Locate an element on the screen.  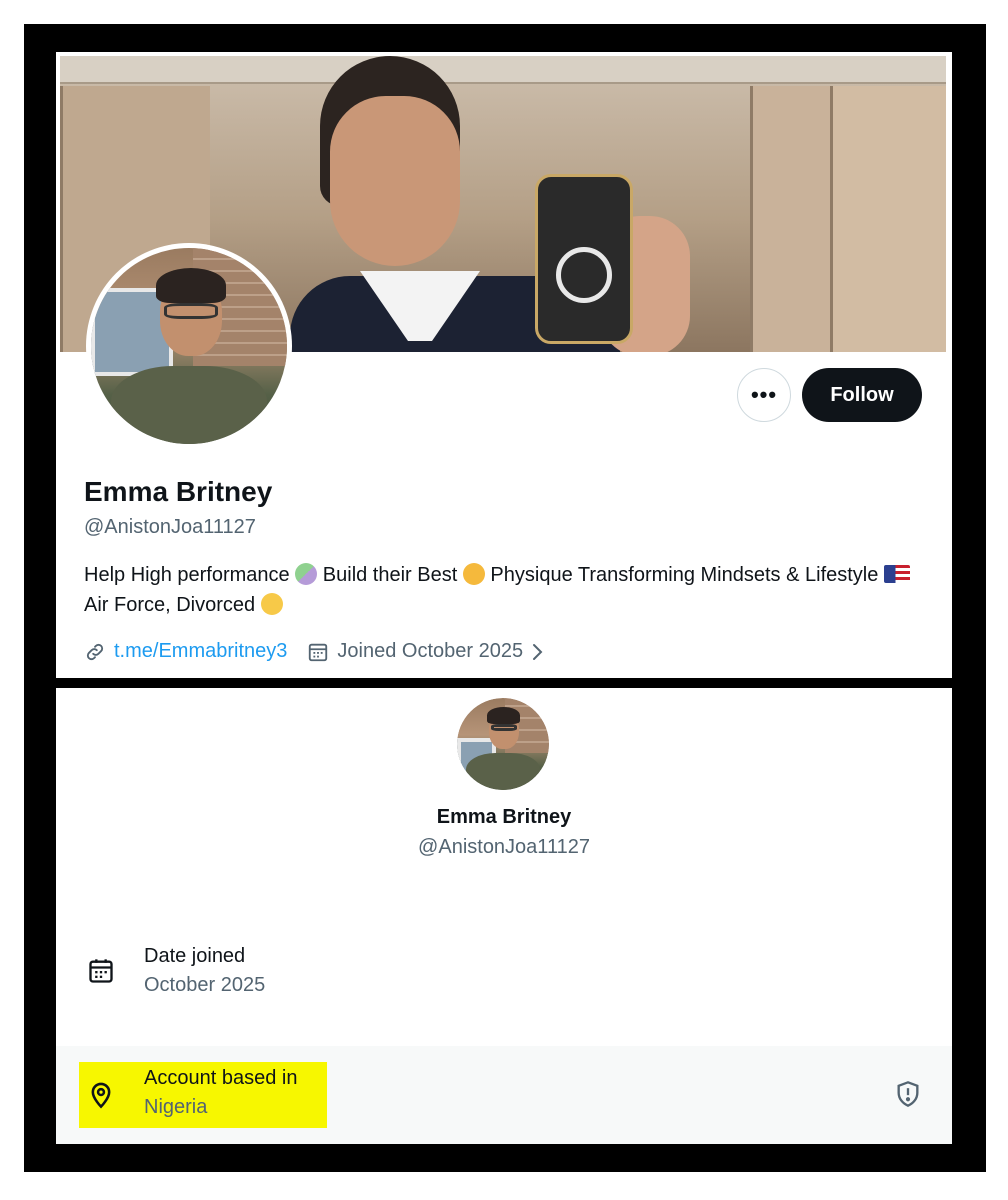
joined-date: Joined October 2025 is located at coordinates (430, 651).